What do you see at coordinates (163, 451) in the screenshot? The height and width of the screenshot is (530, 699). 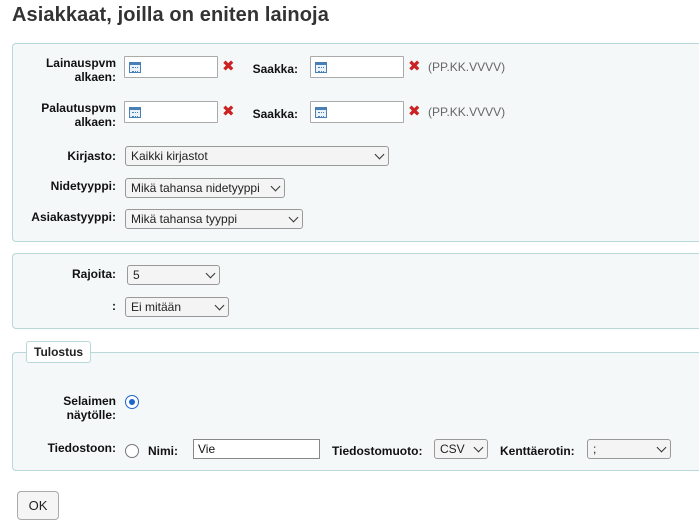 I see `file-name-label: Nimi:` at bounding box center [163, 451].